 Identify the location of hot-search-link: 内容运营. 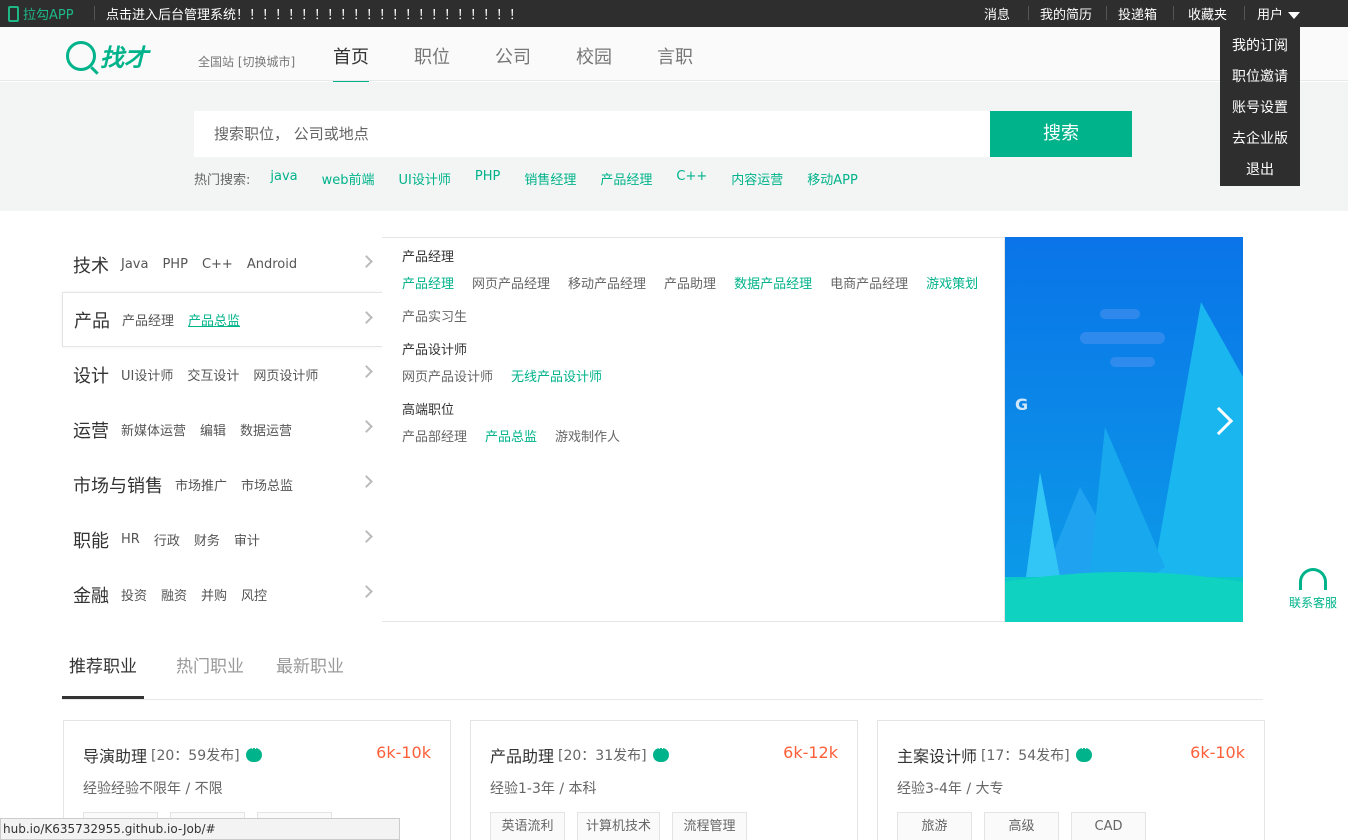
(757, 178).